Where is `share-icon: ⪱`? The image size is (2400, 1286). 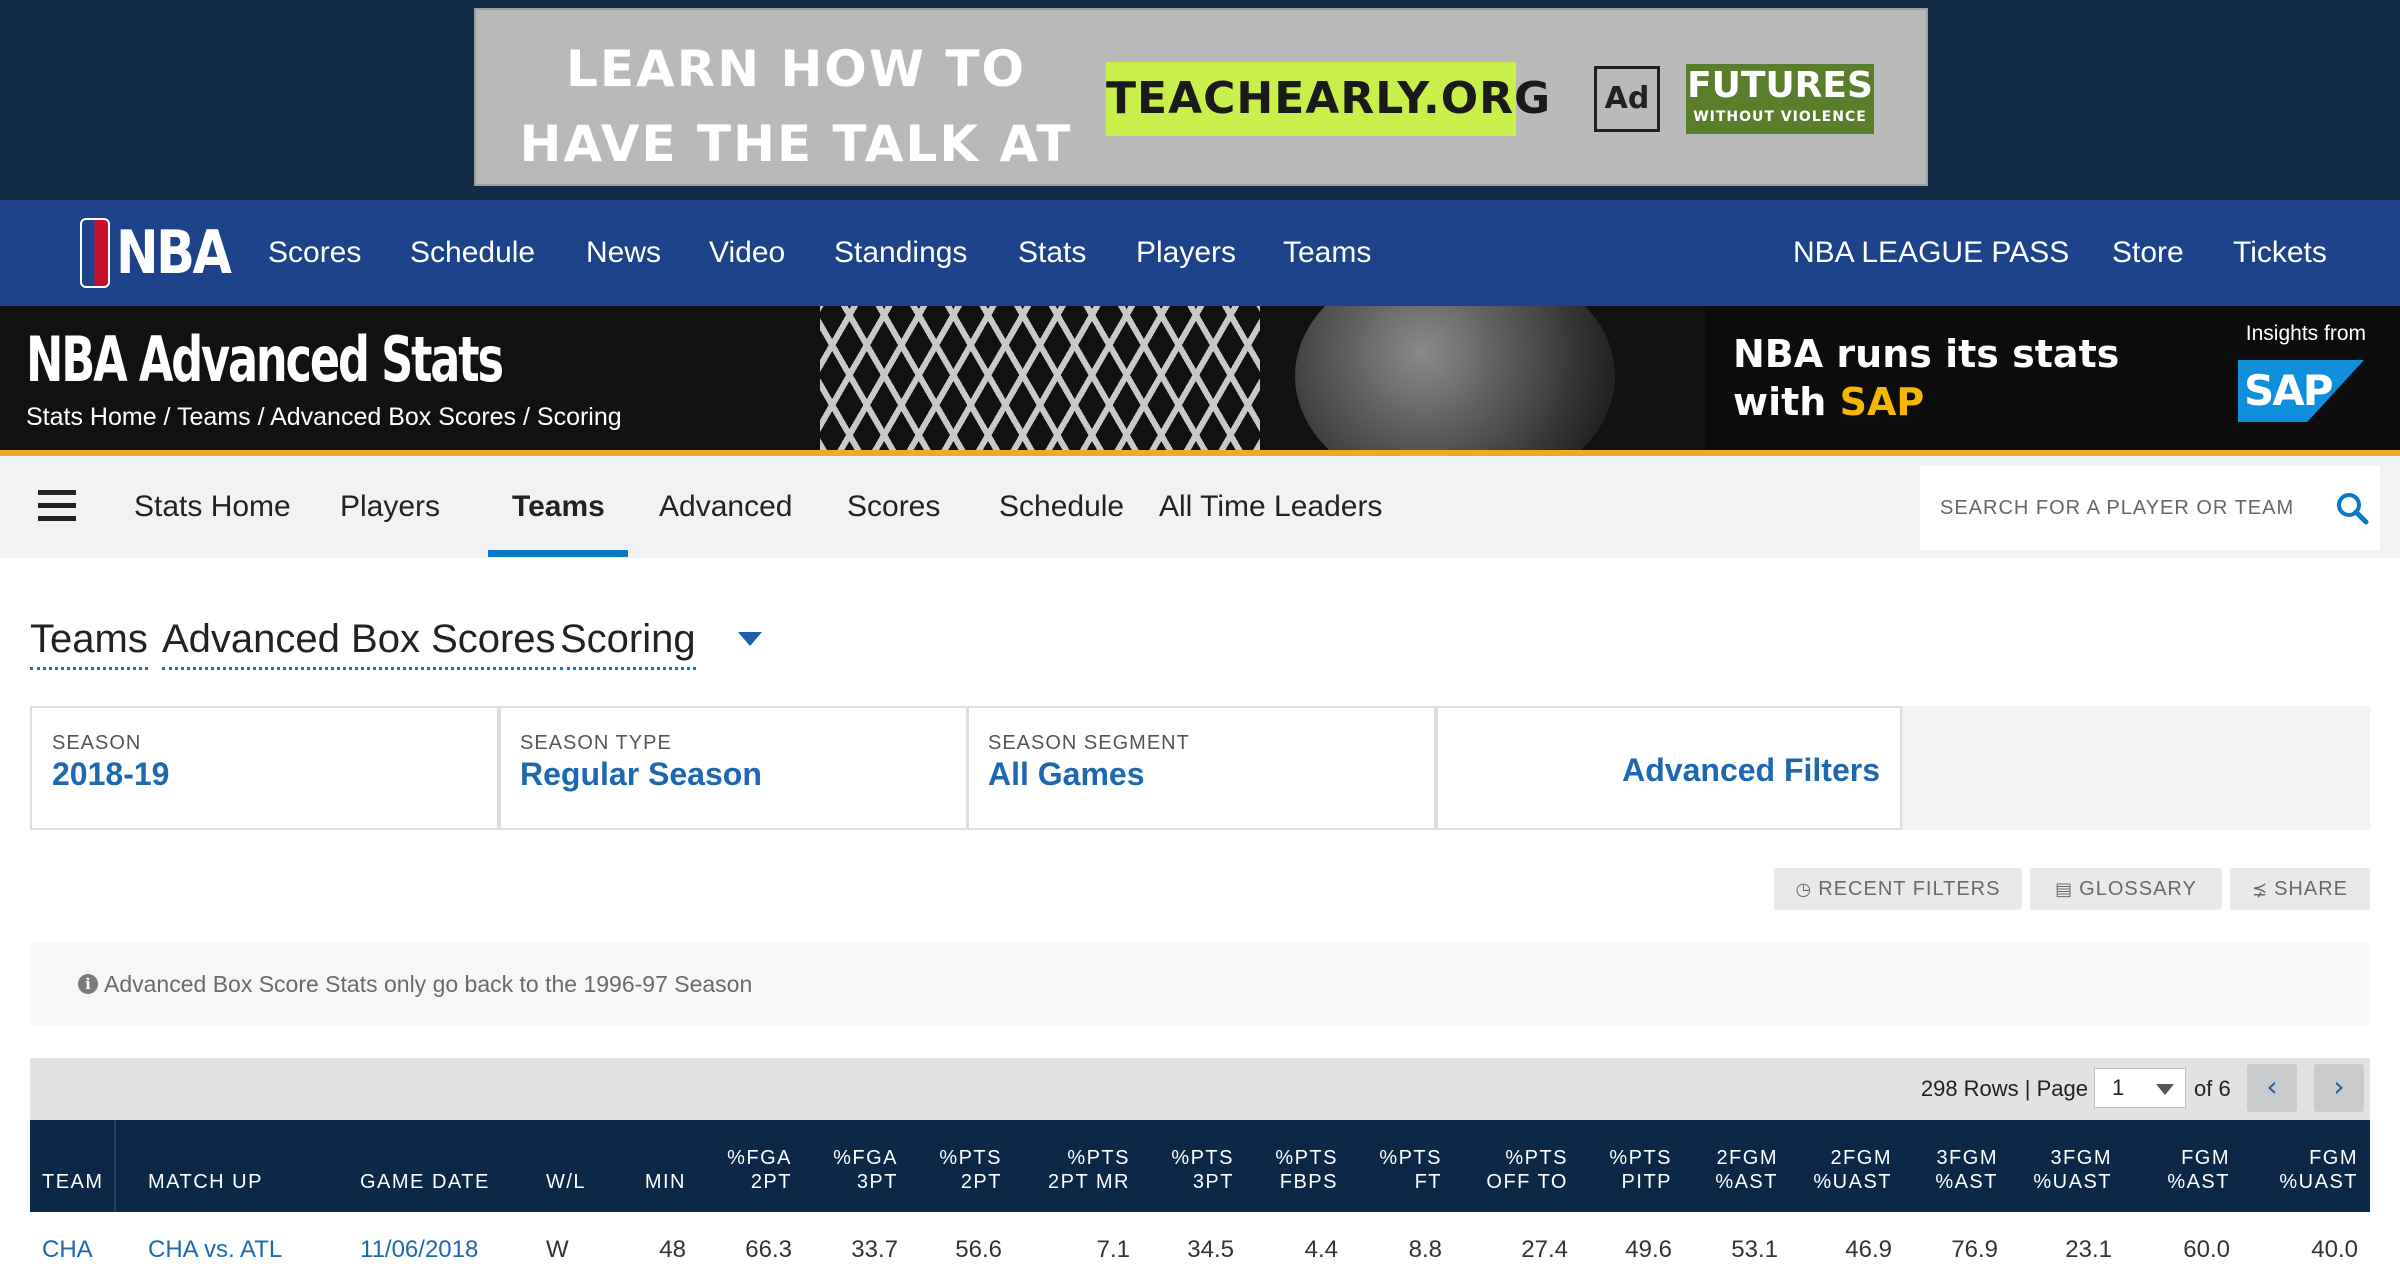 share-icon: ⪱ is located at coordinates (2260, 889).